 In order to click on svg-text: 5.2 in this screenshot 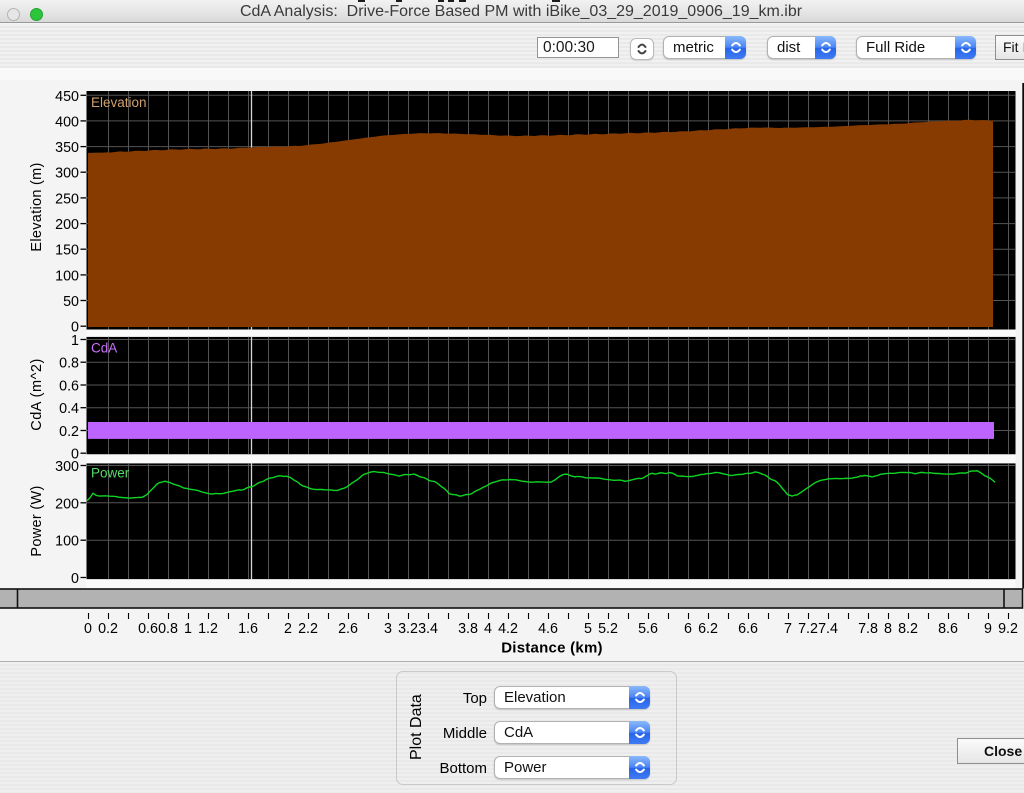, I will do `click(608, 629)`.